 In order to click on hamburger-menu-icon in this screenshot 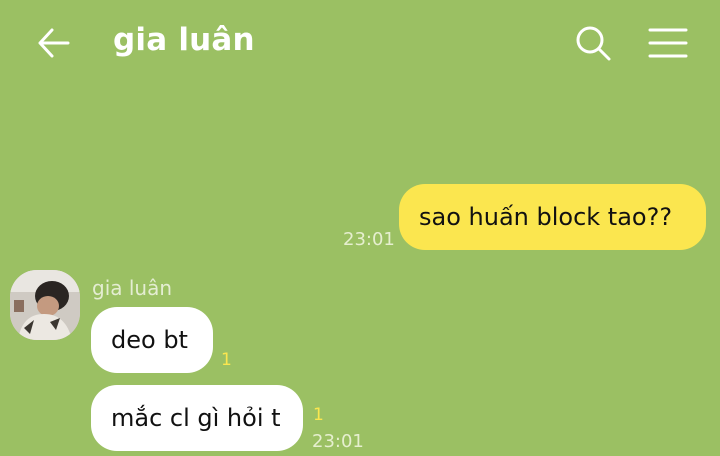, I will do `click(668, 43)`.